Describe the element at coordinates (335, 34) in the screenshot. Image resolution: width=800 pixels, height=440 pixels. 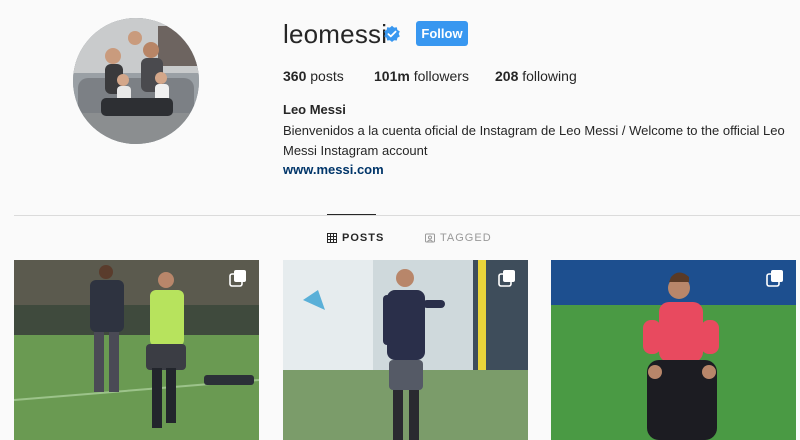
I see `profile-username: leomessi` at that location.